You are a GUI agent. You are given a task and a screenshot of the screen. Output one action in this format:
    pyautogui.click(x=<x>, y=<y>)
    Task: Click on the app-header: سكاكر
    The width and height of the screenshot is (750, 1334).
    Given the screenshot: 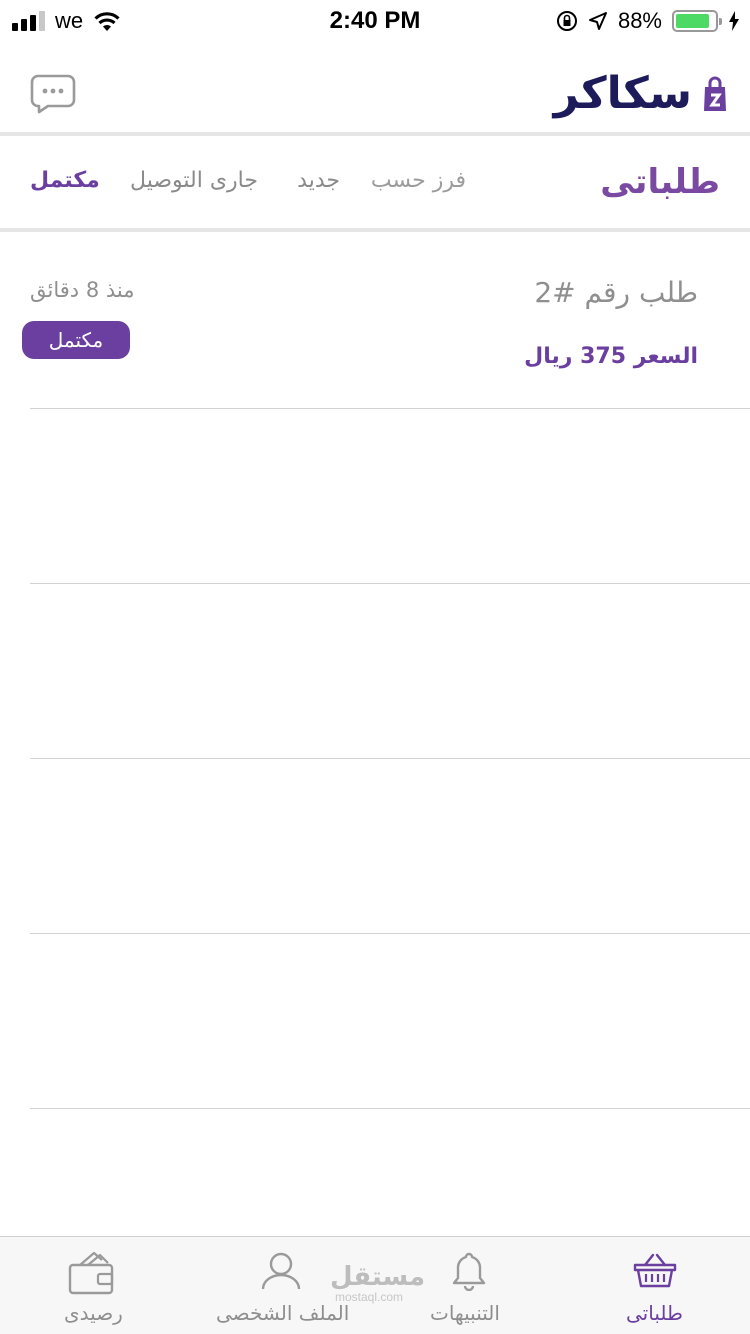 What is the action you would take?
    pyautogui.click(x=375, y=88)
    